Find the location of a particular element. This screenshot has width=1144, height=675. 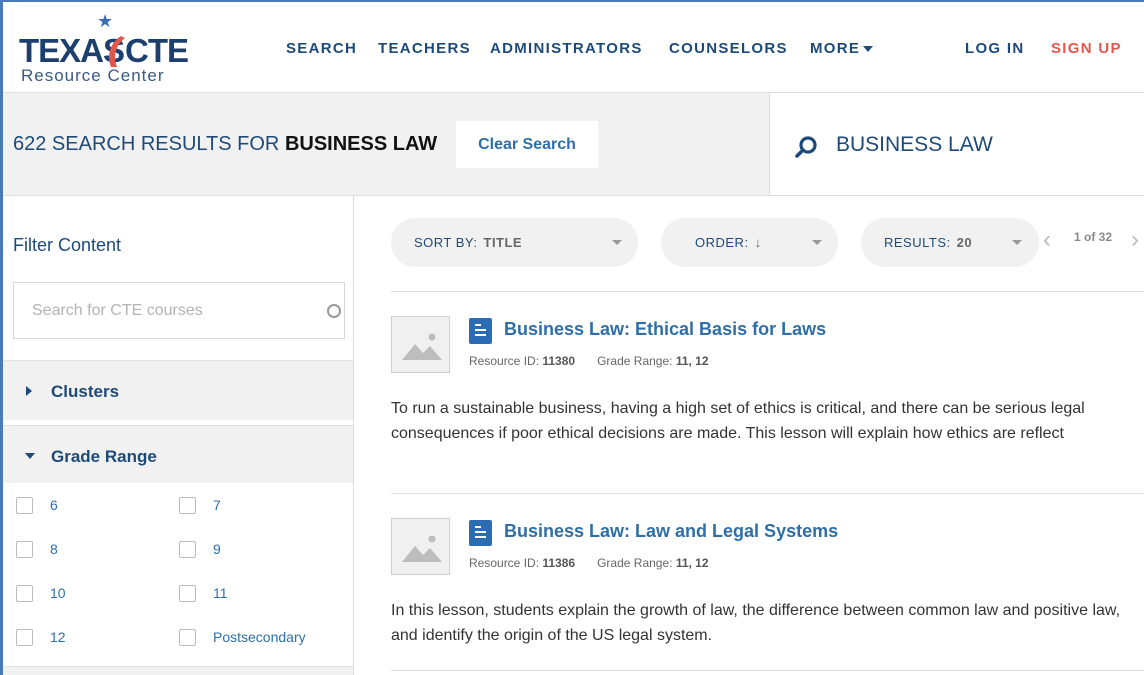

result-meta: Resource ID: 11386 Grade Range: 11, 12 is located at coordinates (589, 563).